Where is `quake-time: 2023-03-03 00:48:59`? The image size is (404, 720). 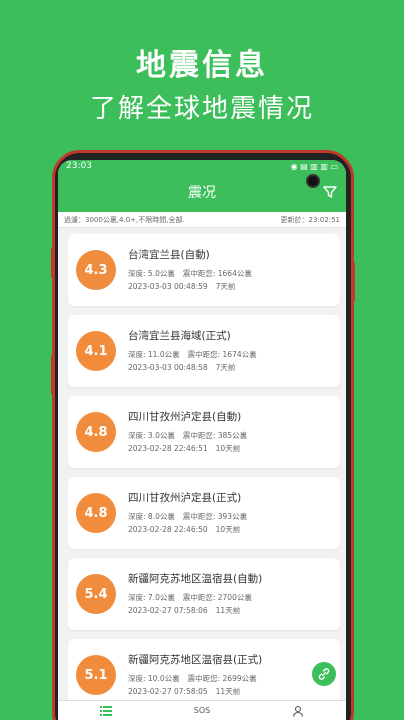 quake-time: 2023-03-03 00:48:59 is located at coordinates (168, 286).